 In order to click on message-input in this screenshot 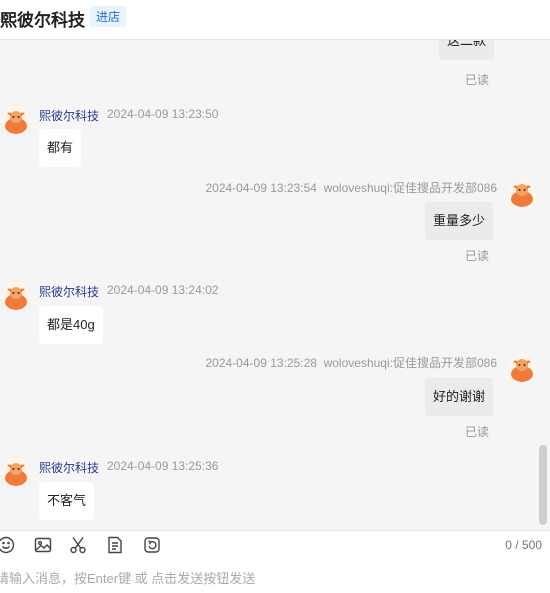, I will do `click(268, 578)`.